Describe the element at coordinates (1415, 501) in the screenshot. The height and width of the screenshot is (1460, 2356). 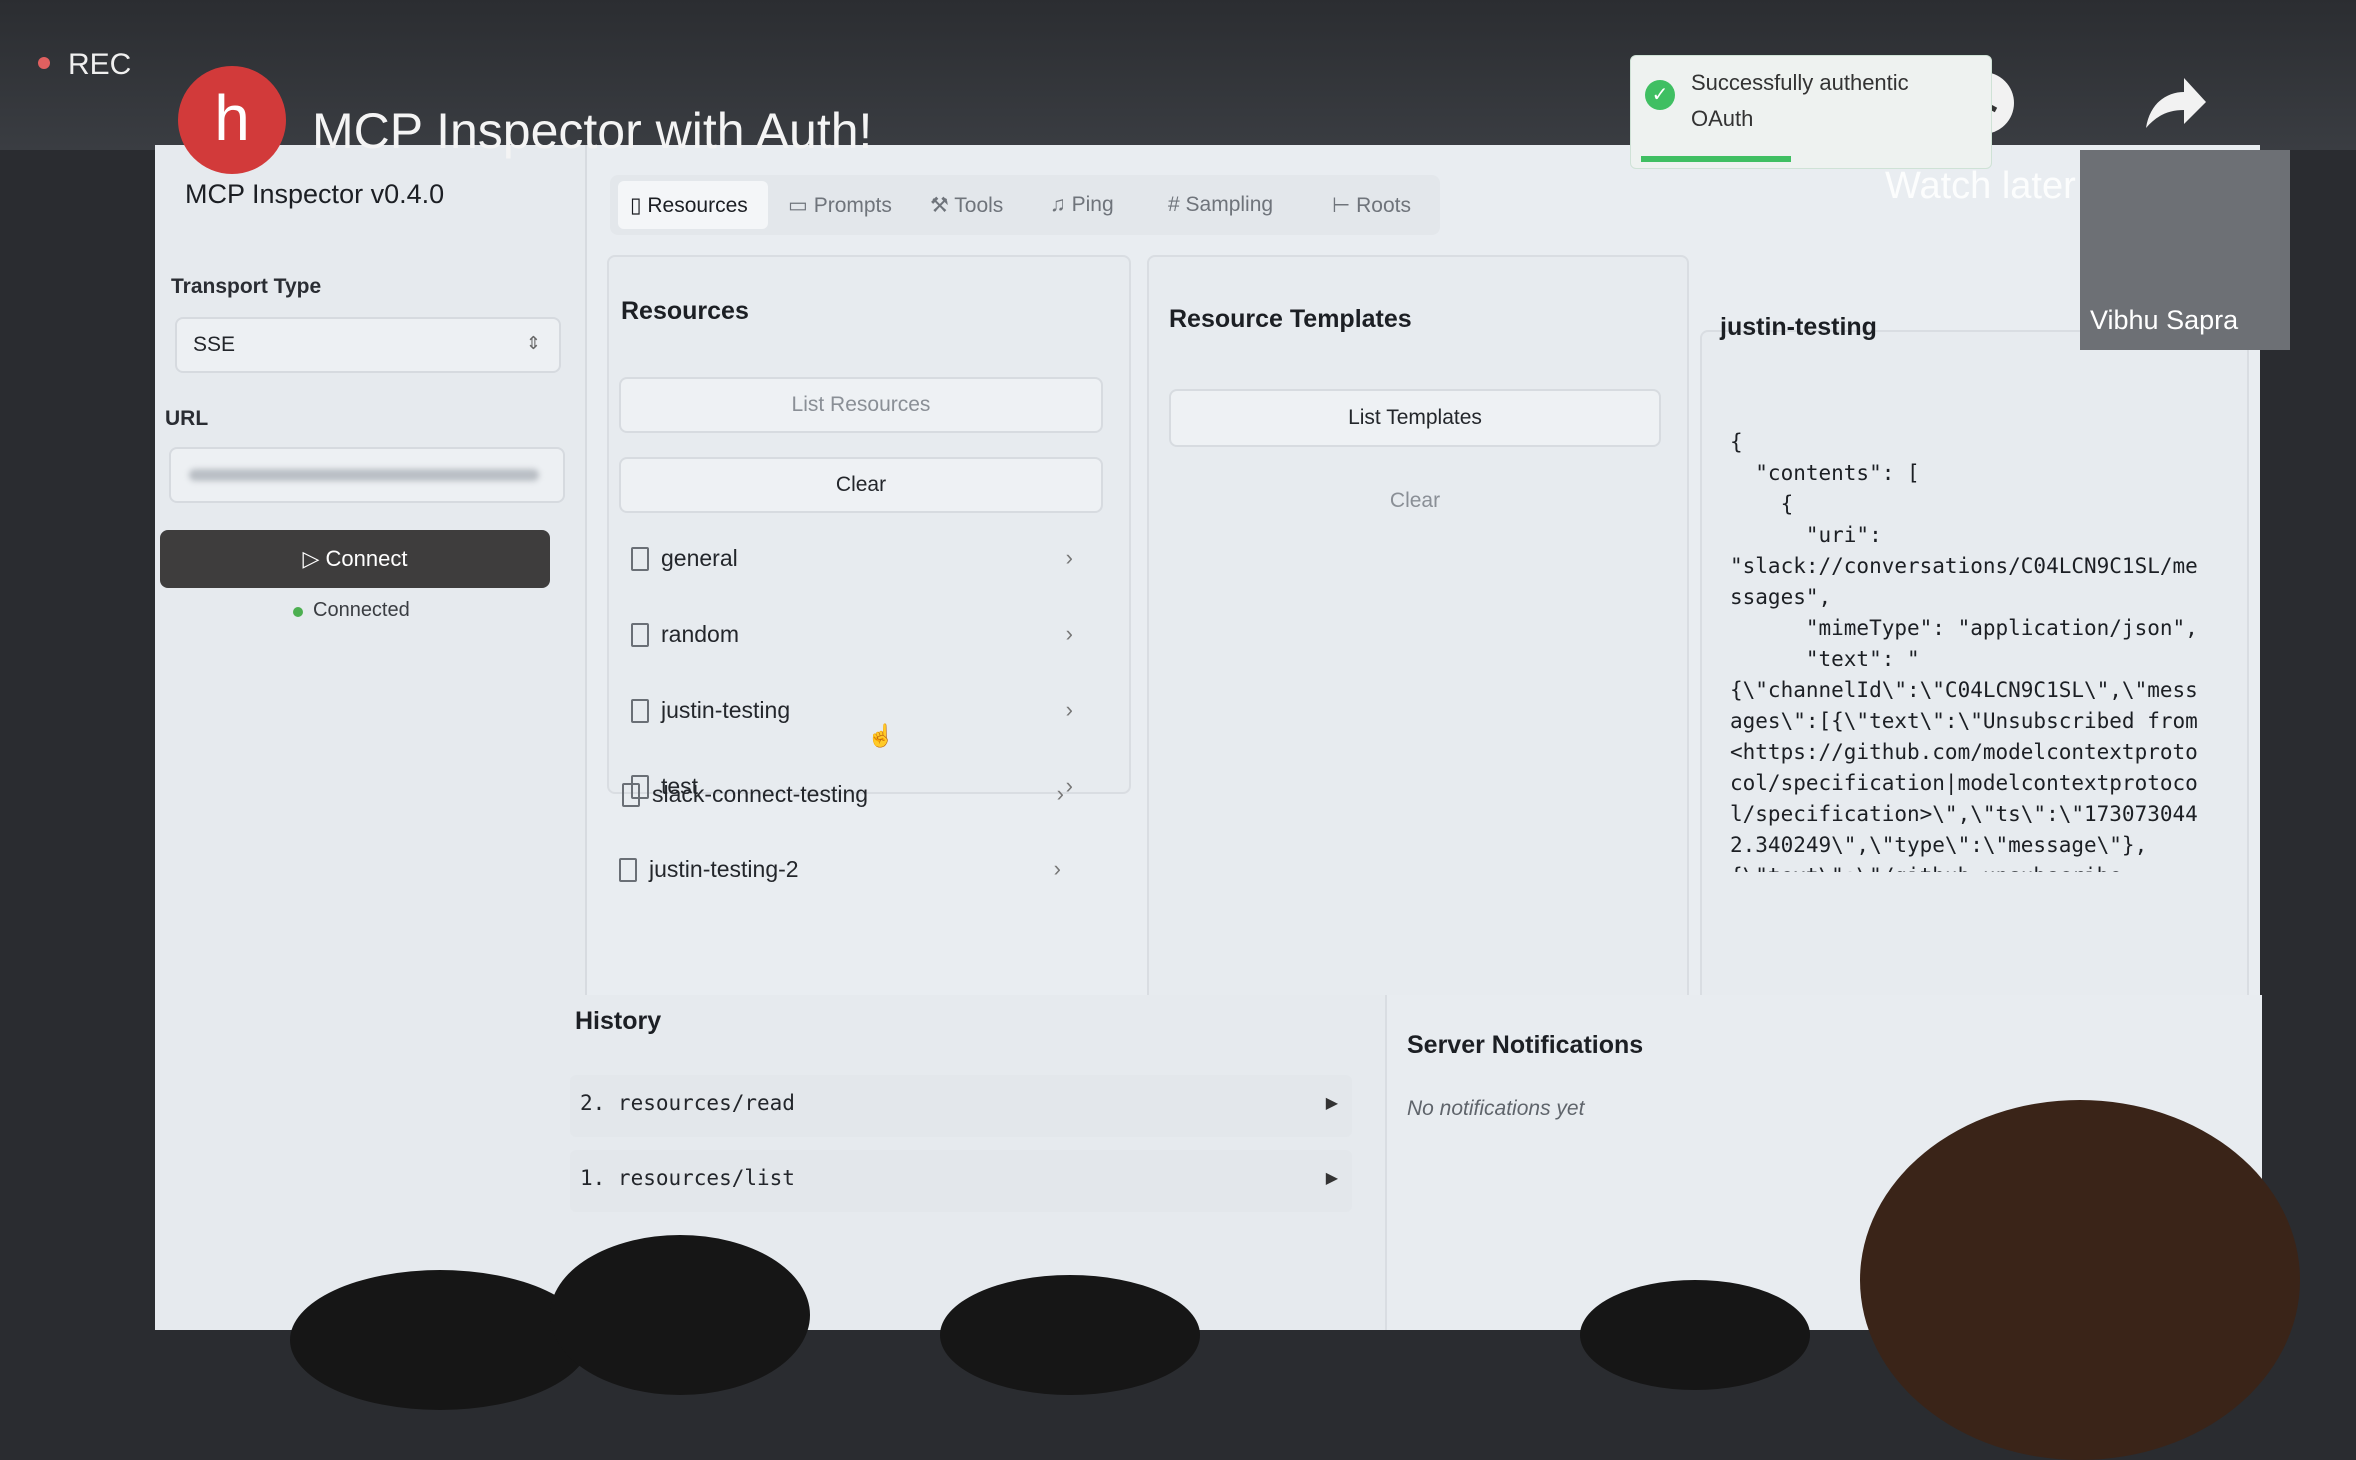
I see `clear-templates-button: Clear` at that location.